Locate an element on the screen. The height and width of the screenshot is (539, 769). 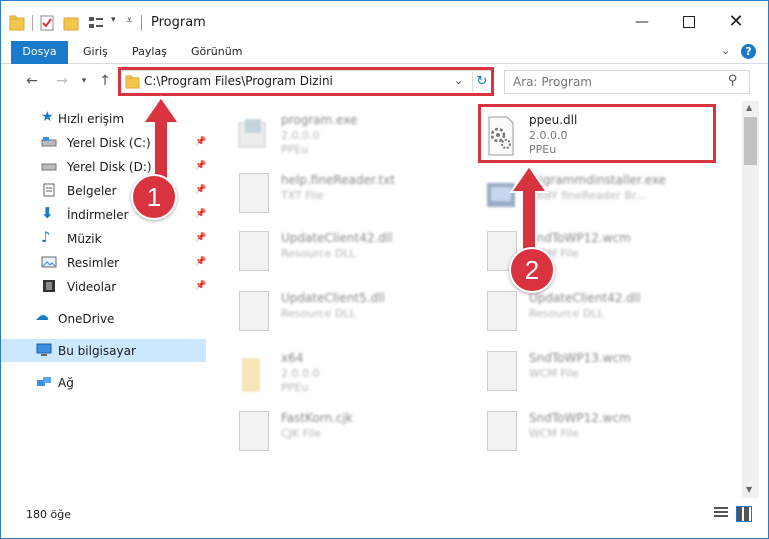
step-2-badge: 2 is located at coordinates (532, 270).